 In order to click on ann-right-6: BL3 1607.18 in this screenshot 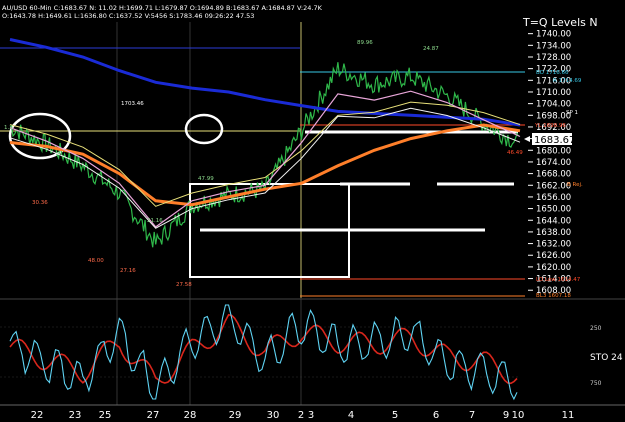, I will do `click(553, 296)`.